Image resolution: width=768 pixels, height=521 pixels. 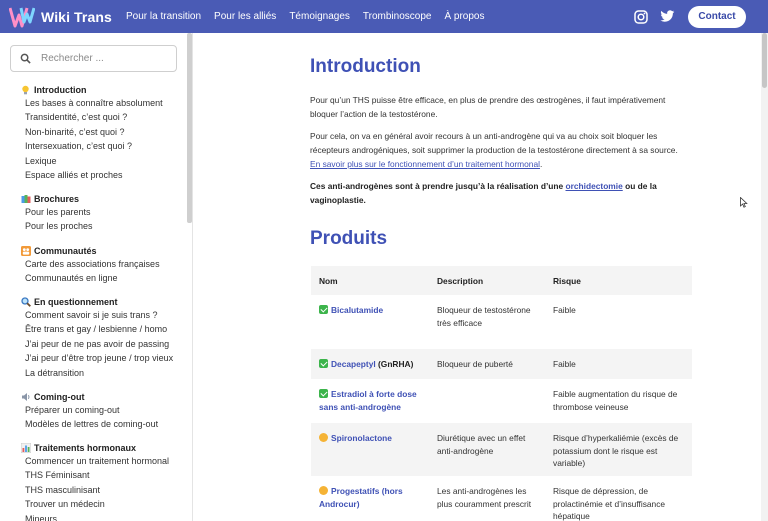 I want to click on column-header-risque: Risque, so click(x=618, y=280).